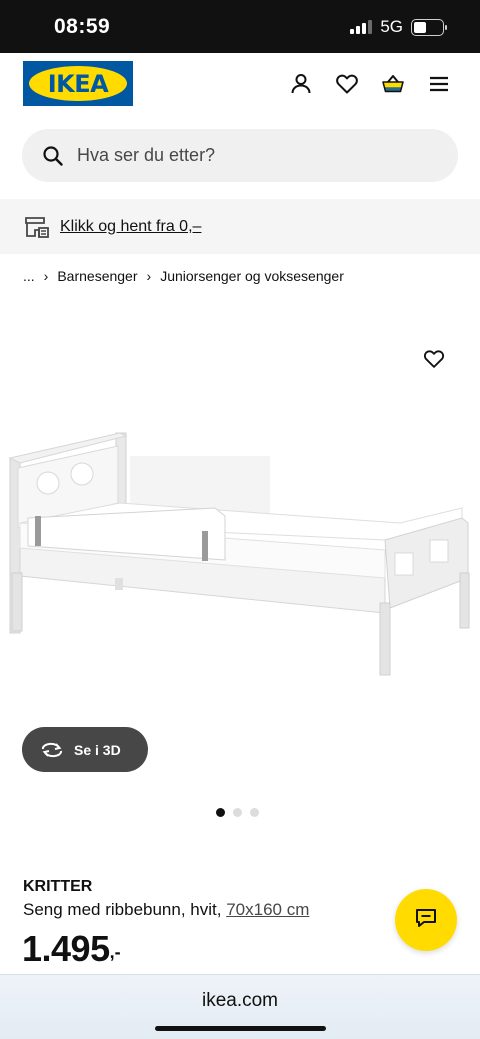  What do you see at coordinates (370, 84) in the screenshot?
I see `header-actions` at bounding box center [370, 84].